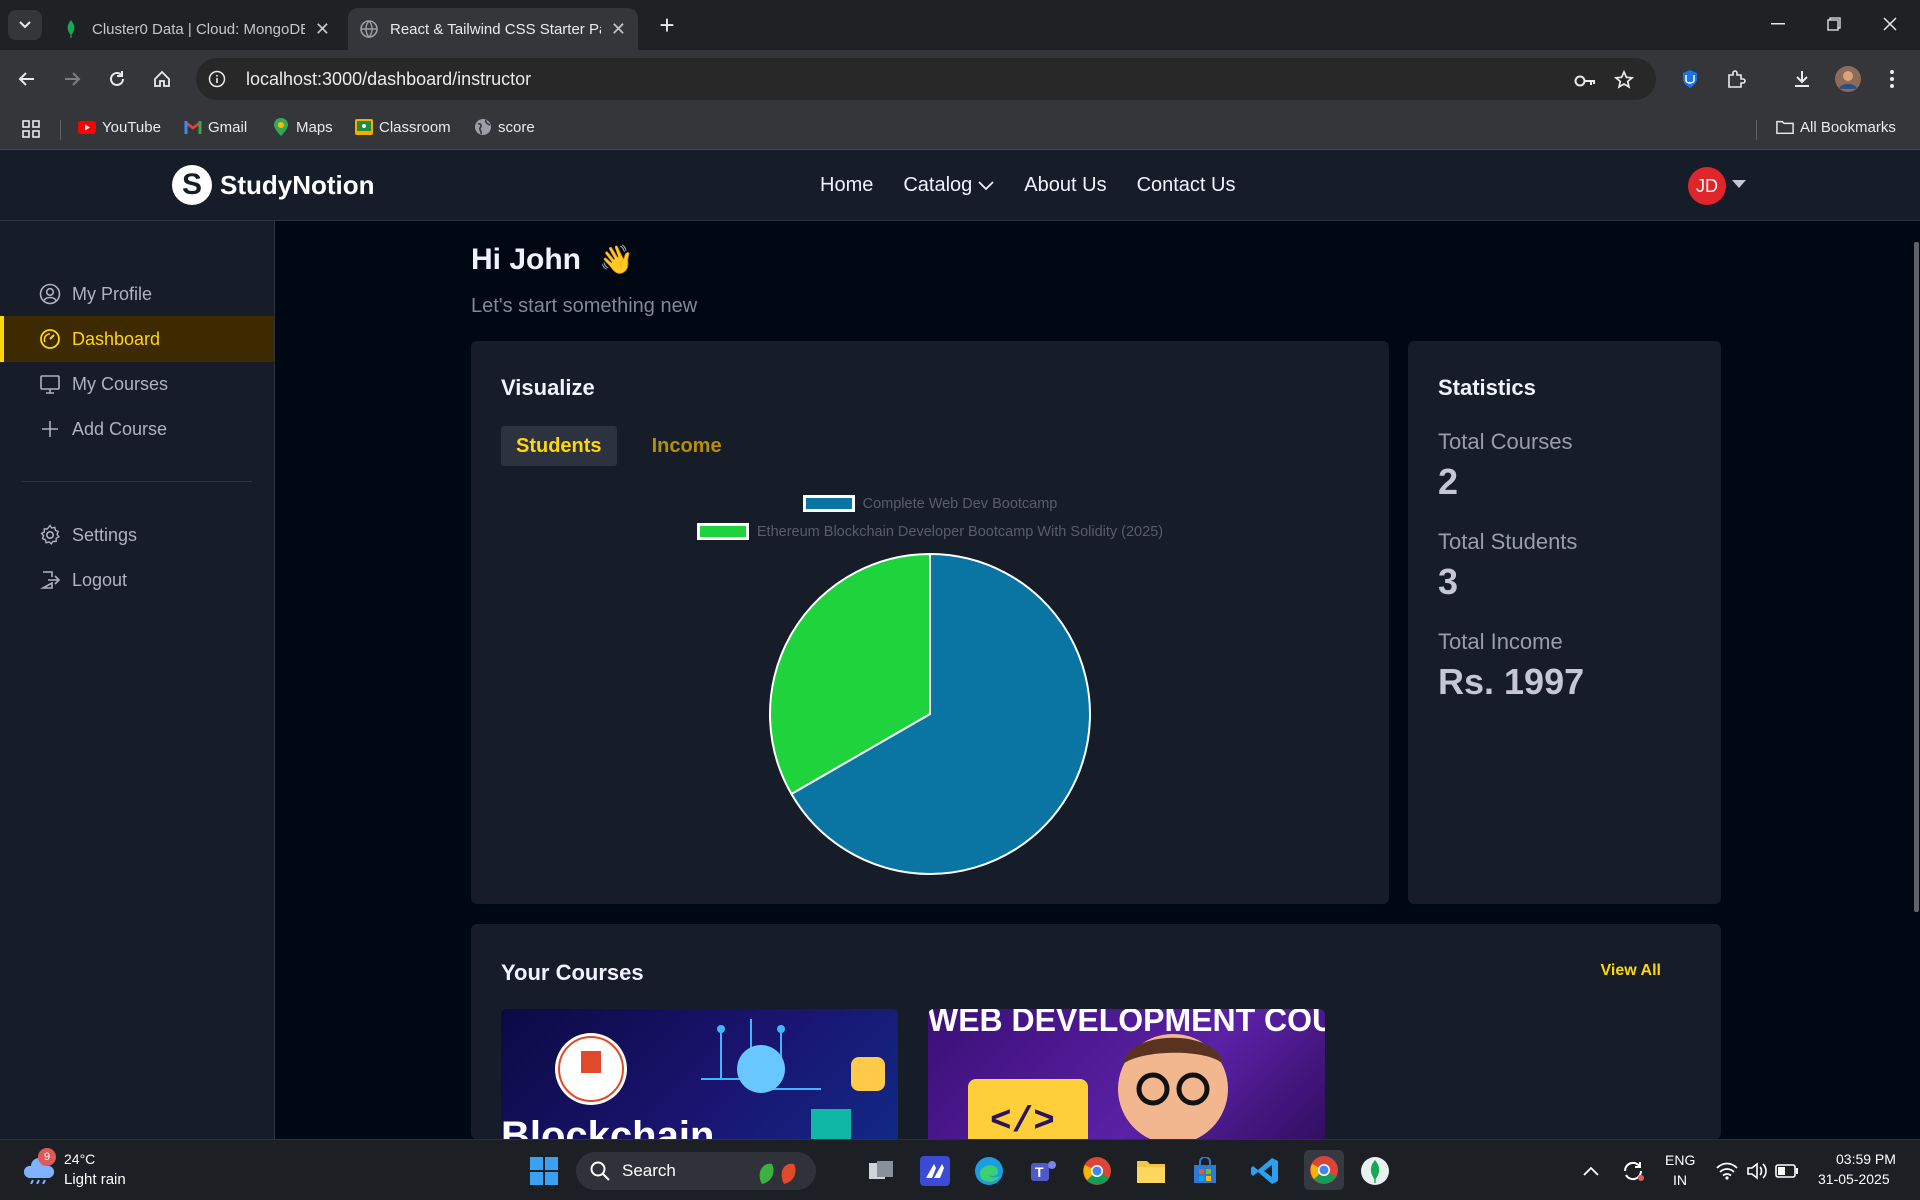 The width and height of the screenshot is (1920, 1200). What do you see at coordinates (1727, 1171) in the screenshot?
I see `wifi-icon` at bounding box center [1727, 1171].